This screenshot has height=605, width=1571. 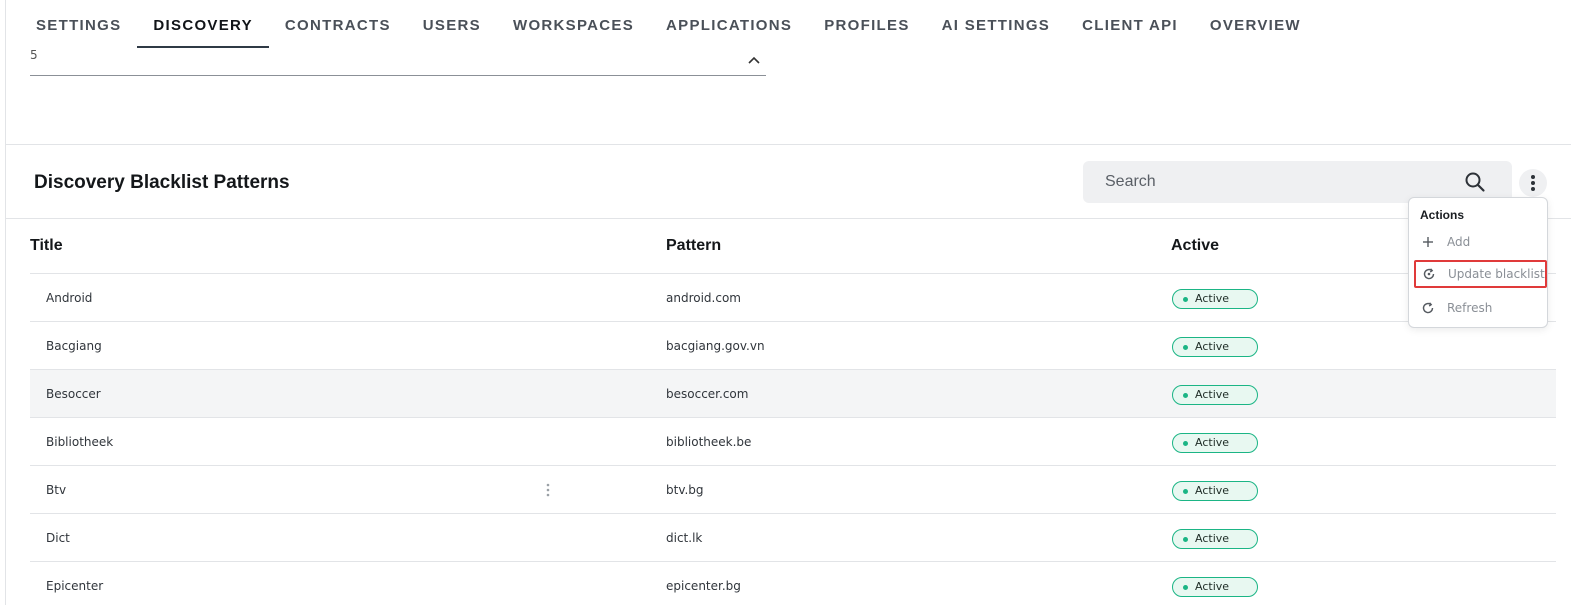 What do you see at coordinates (788, 218) in the screenshot?
I see `header-divider` at bounding box center [788, 218].